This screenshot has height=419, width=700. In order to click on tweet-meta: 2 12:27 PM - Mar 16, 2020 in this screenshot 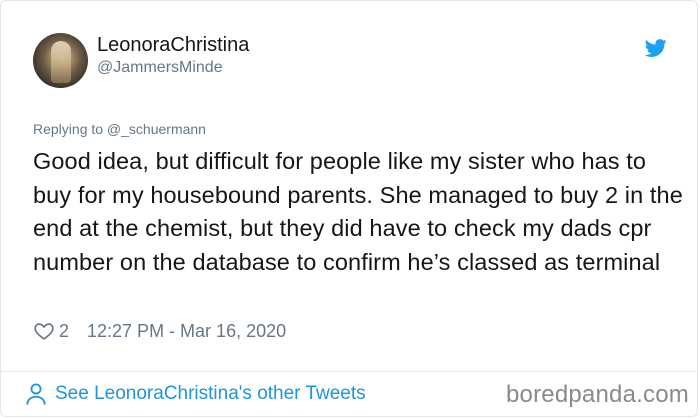, I will do `click(159, 331)`.